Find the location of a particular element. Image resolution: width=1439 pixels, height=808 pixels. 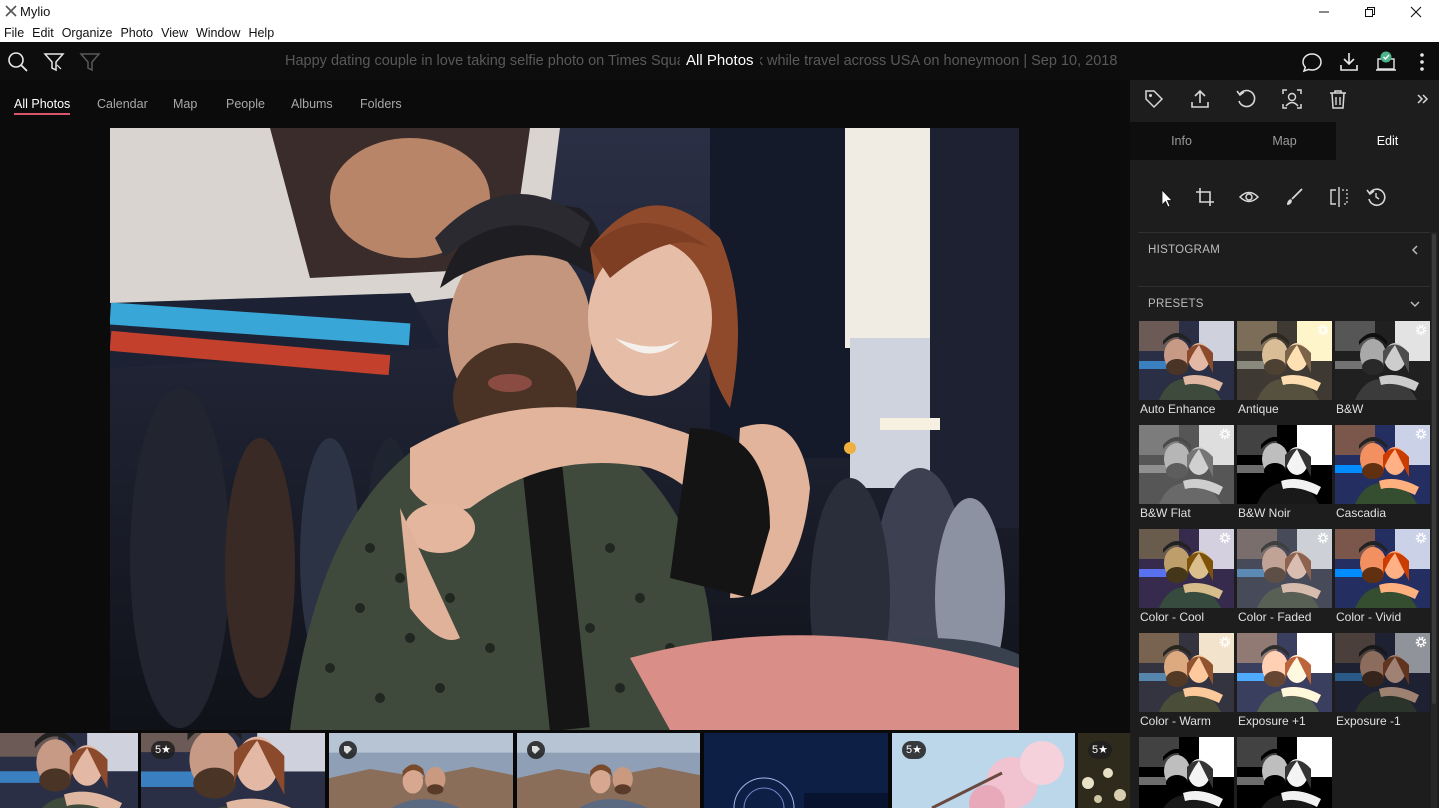

menu-organize: Organize is located at coordinates (87, 33).